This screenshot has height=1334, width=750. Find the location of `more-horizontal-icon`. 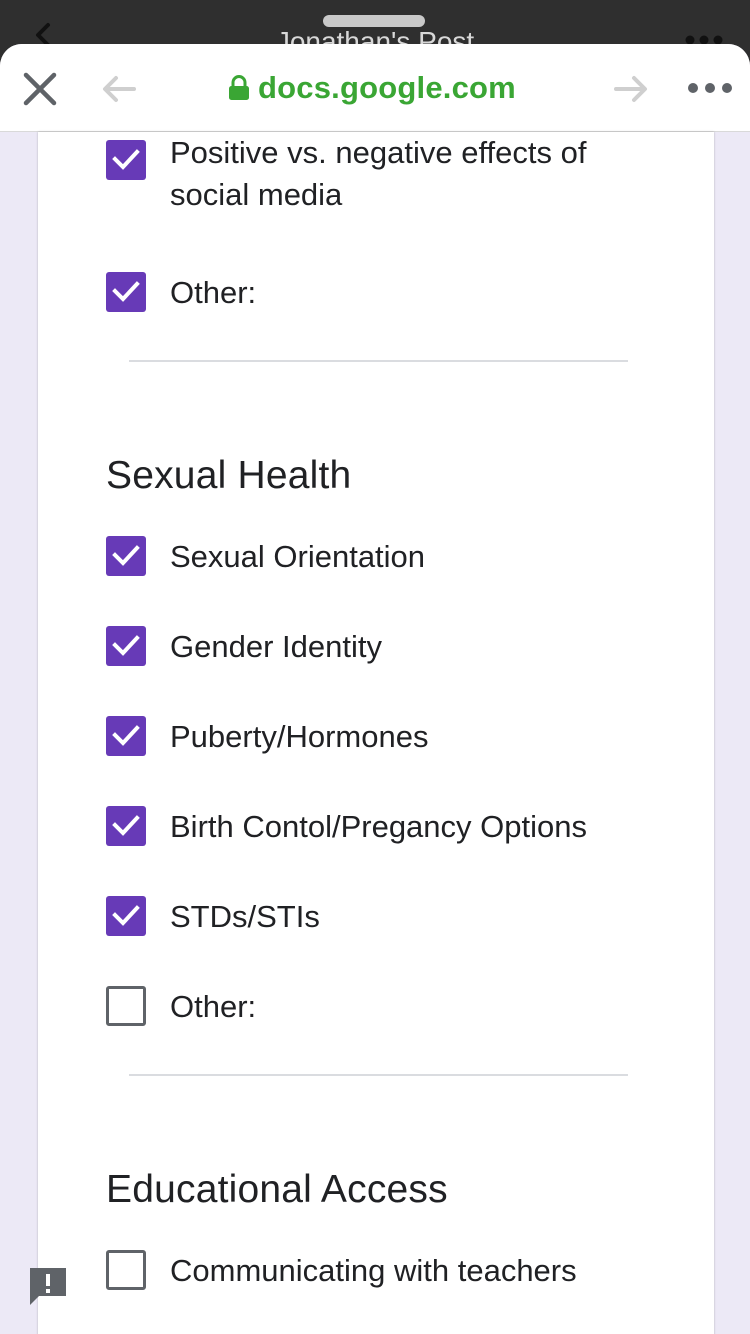

more-horizontal-icon is located at coordinates (710, 88).